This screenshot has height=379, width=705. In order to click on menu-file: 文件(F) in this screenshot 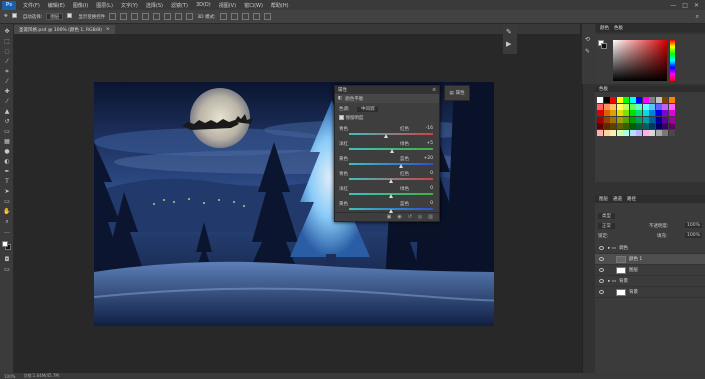, I will do `click(31, 5)`.